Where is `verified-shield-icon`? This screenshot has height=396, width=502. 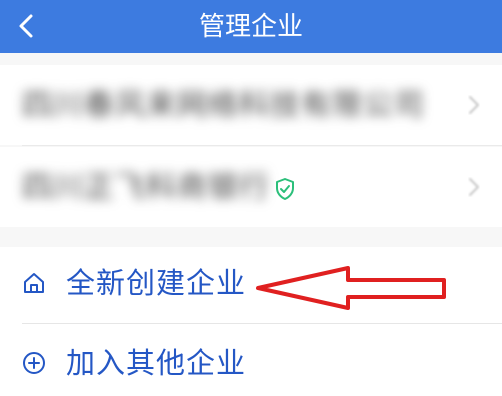 verified-shield-icon is located at coordinates (285, 189).